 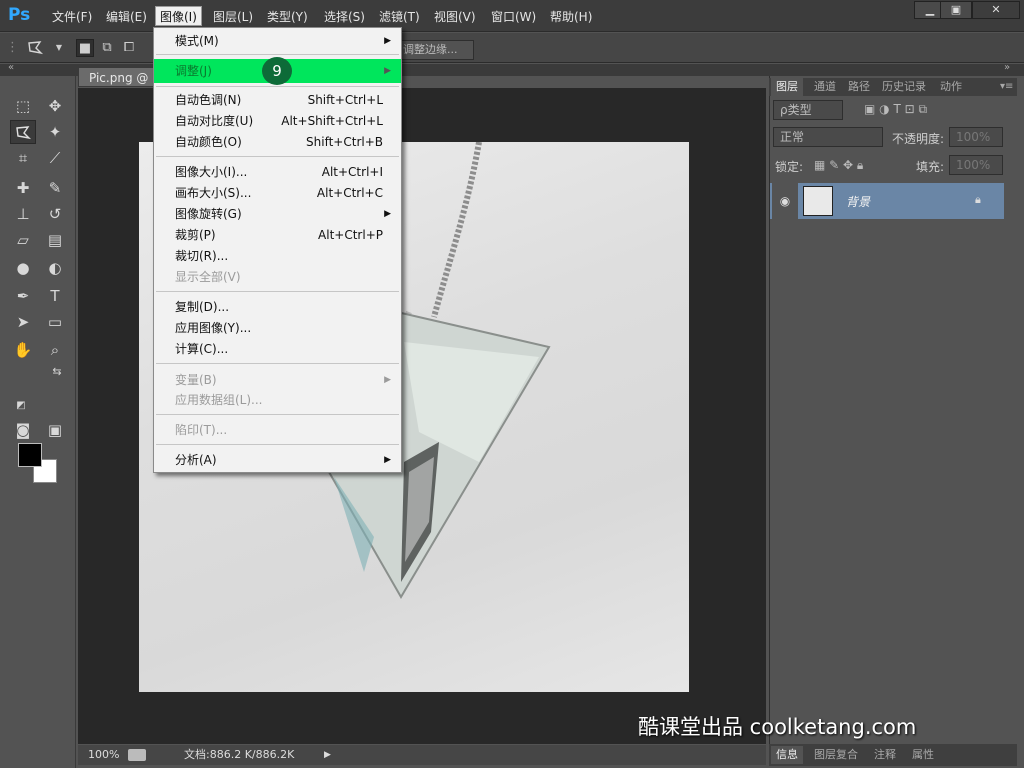 What do you see at coordinates (23, 350) in the screenshot?
I see `hand-tool-icon: ✋` at bounding box center [23, 350].